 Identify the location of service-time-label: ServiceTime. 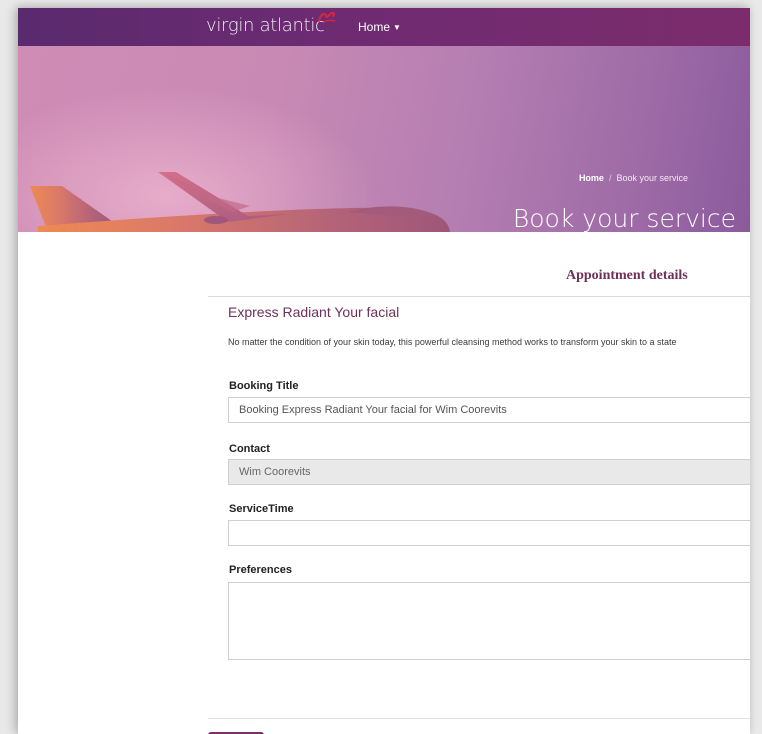
(261, 509).